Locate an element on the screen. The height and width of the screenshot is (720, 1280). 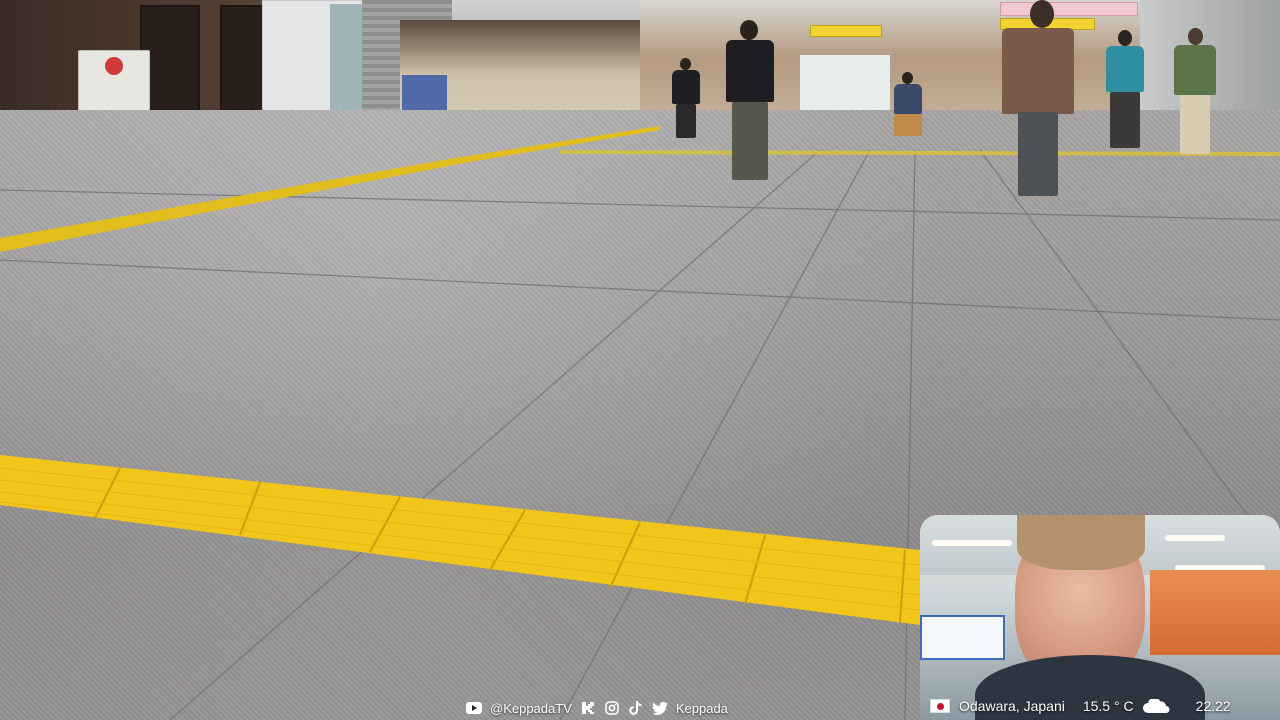
cloud-icon is located at coordinates (1156, 705).